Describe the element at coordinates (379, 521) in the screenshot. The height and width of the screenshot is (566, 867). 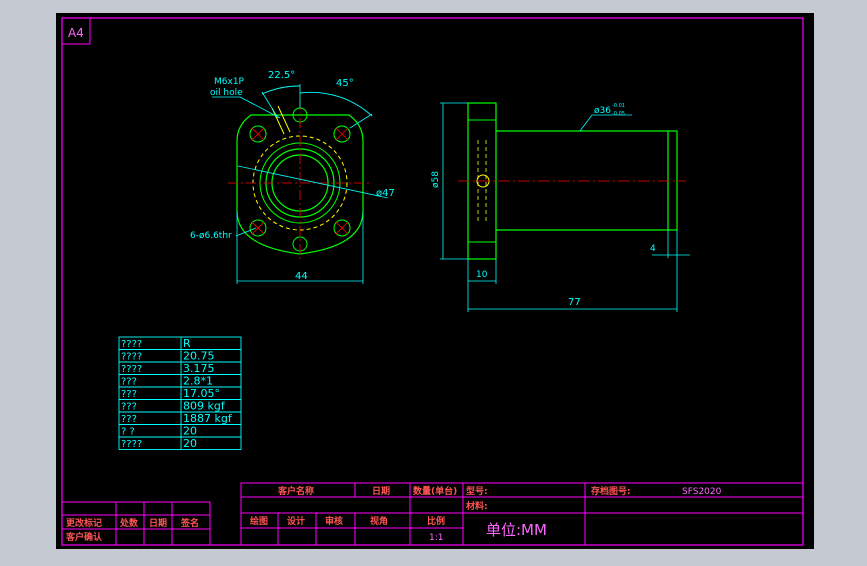
I see `tb-projection: 视角` at that location.